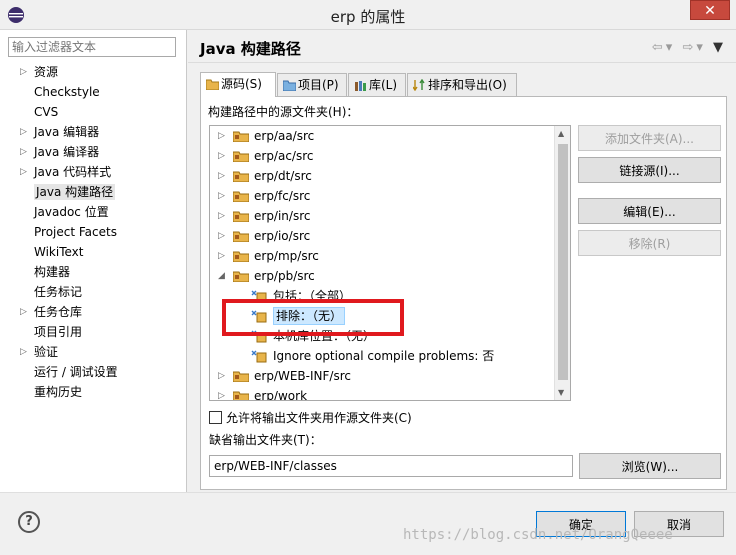 This screenshot has height=555, width=736. Describe the element at coordinates (281, 395) in the screenshot. I see `folder-label: erp/work` at that location.